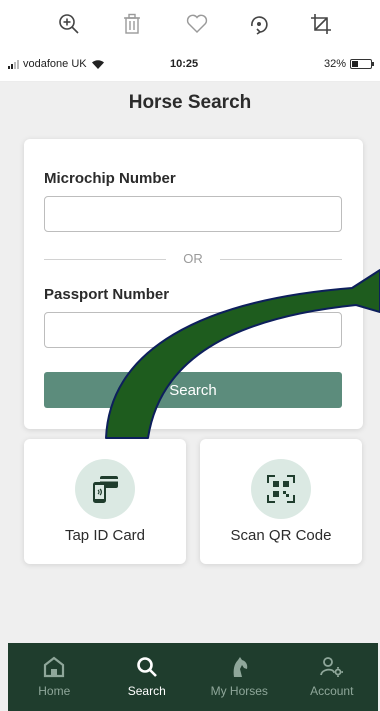 The height and width of the screenshot is (711, 380). Describe the element at coordinates (105, 535) in the screenshot. I see `tap-id-card-label: Tap ID Card` at that location.